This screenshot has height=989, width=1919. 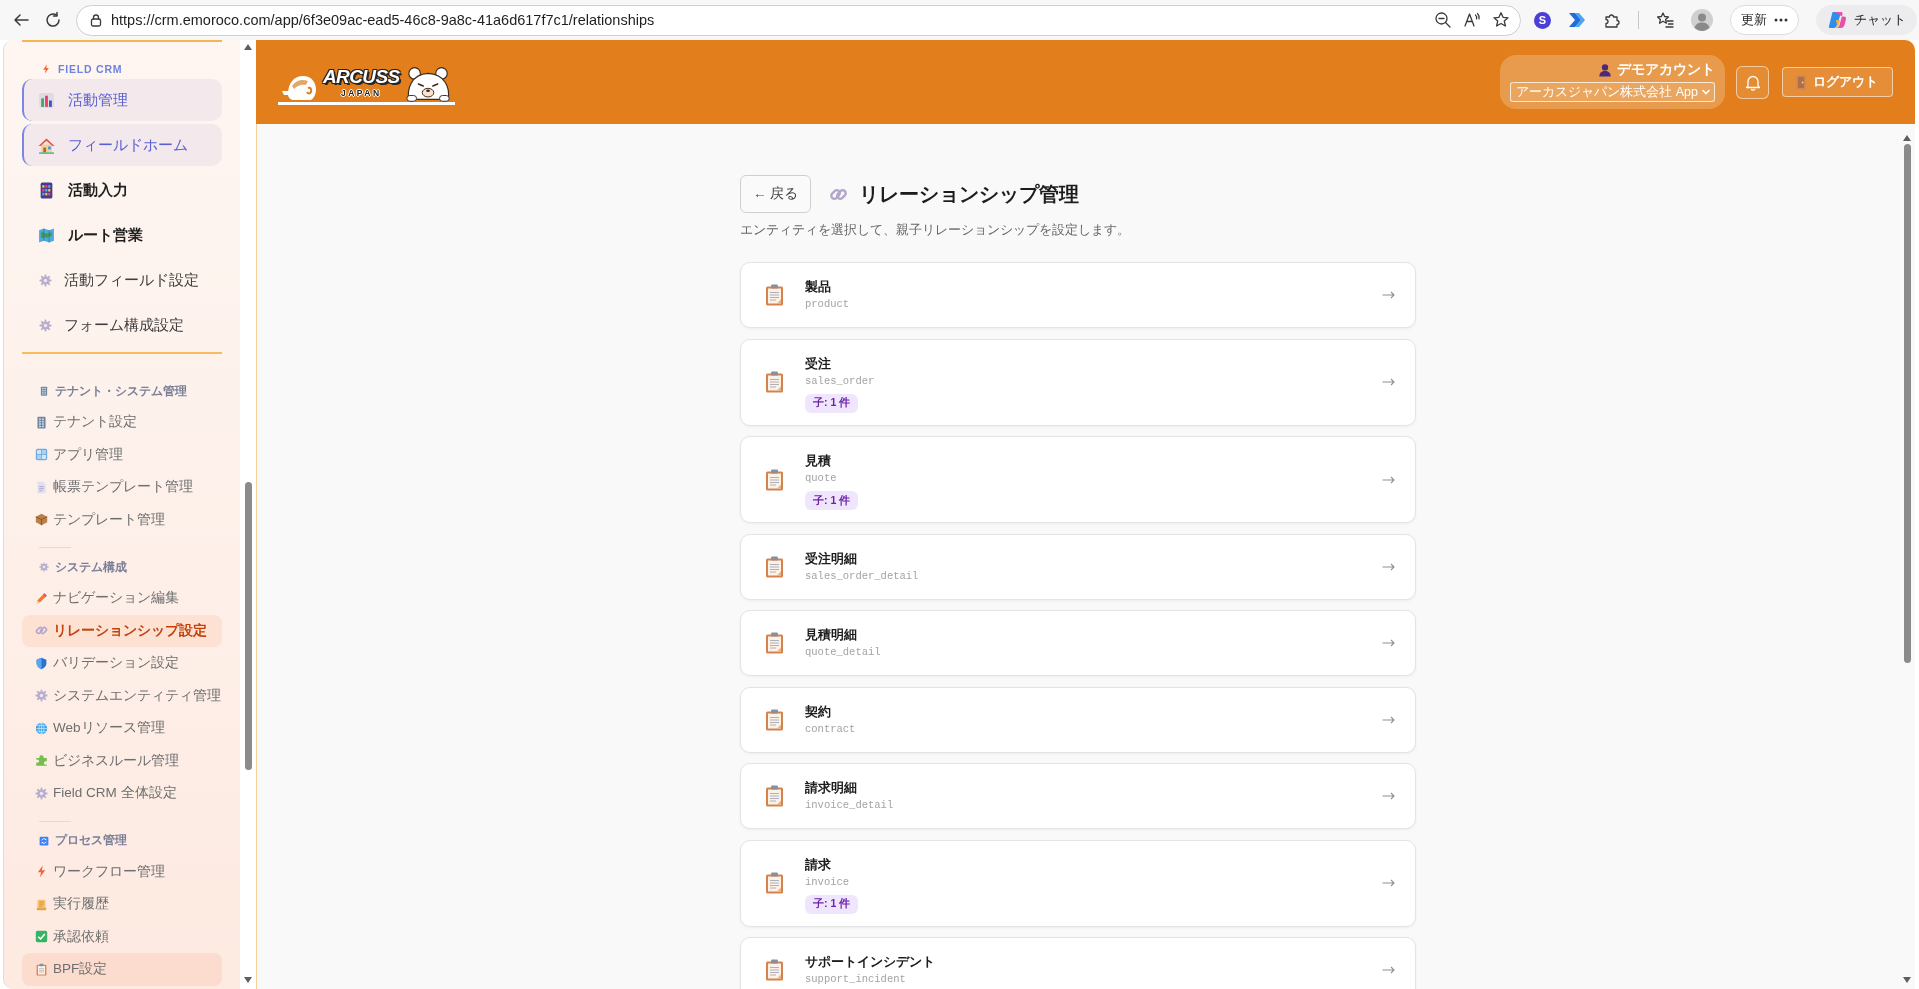 What do you see at coordinates (122, 487) in the screenshot?
I see `sidebar-item: 帳票テンプレート管理` at bounding box center [122, 487].